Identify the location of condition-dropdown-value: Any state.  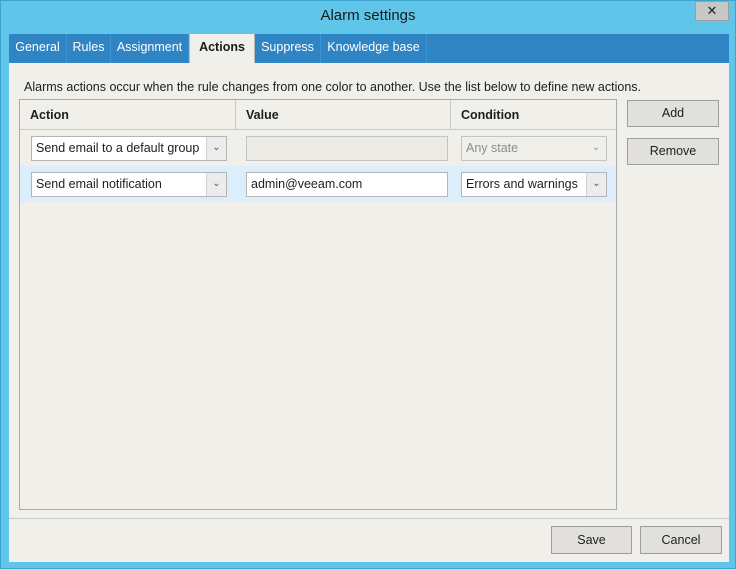
(492, 148).